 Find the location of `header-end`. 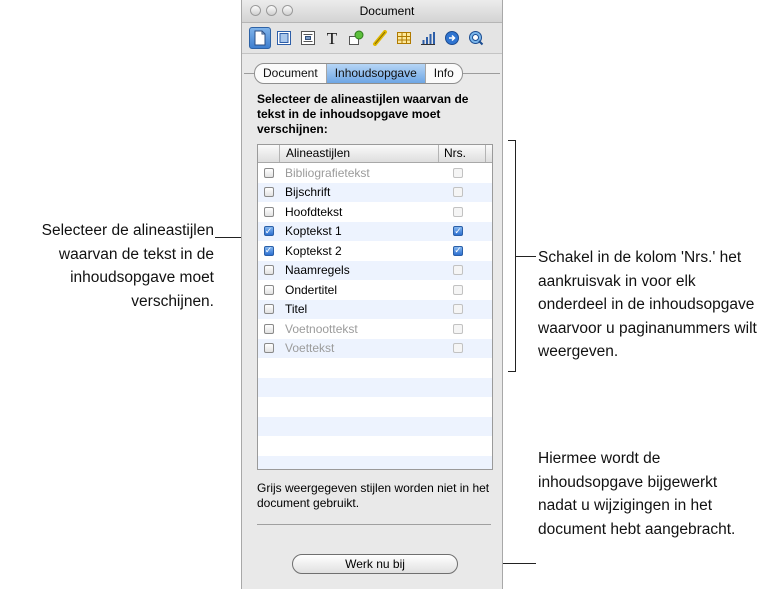

header-end is located at coordinates (489, 153).